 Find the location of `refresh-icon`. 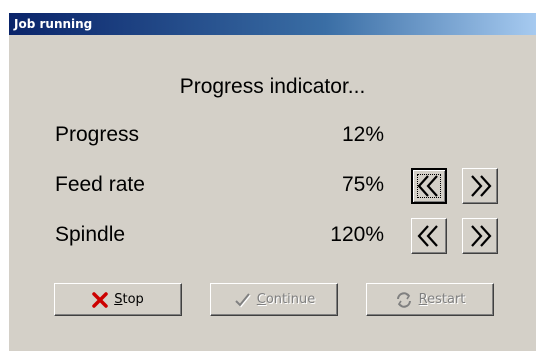

refresh-icon is located at coordinates (404, 300).